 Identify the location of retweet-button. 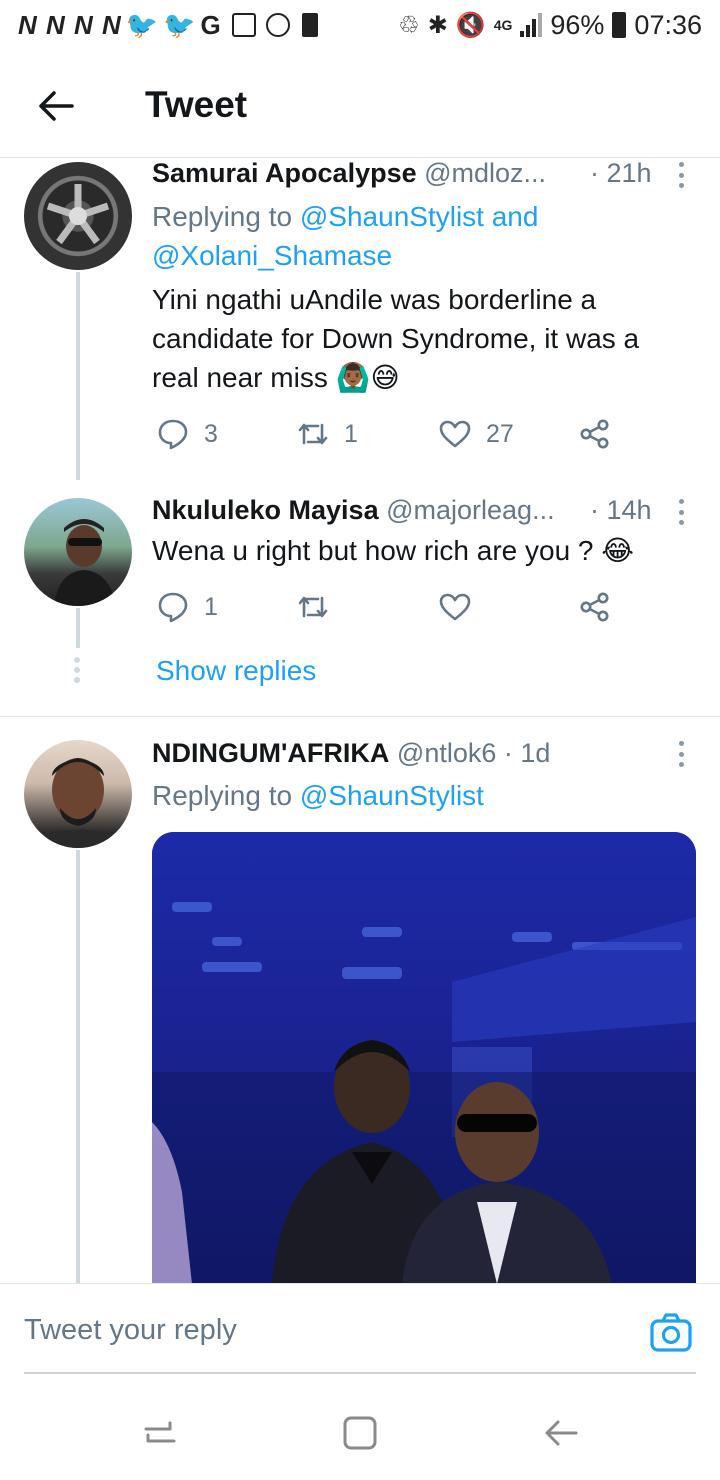
(320, 607).